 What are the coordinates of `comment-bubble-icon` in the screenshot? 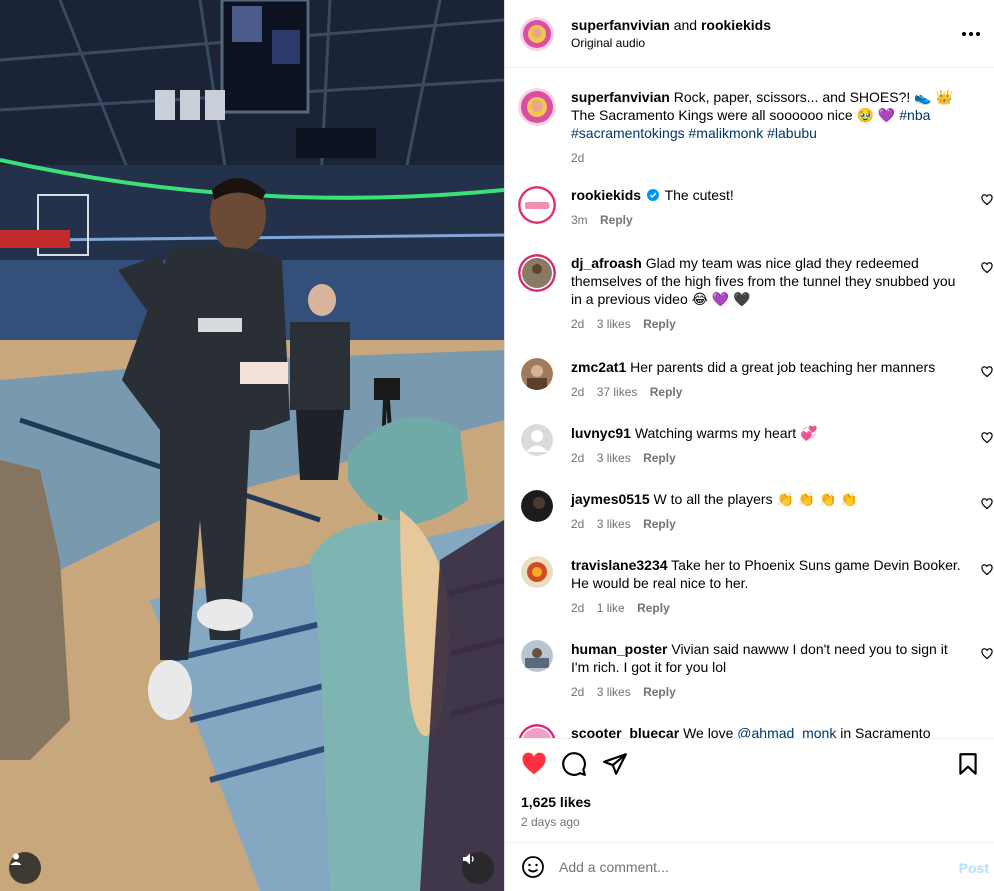 It's located at (574, 764).